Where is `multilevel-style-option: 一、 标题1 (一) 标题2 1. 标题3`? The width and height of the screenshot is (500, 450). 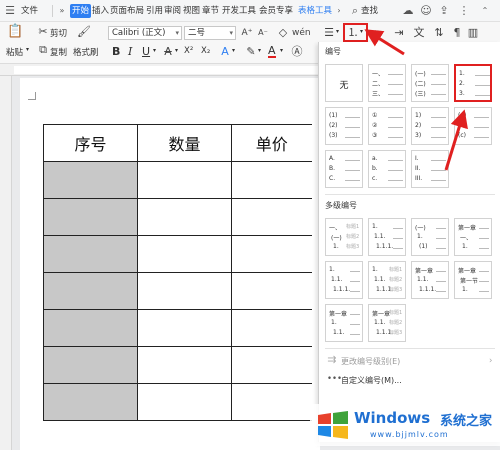
multilevel-style-option: 一、 标题1 (一) 标题2 1. 标题3 is located at coordinates (344, 237).